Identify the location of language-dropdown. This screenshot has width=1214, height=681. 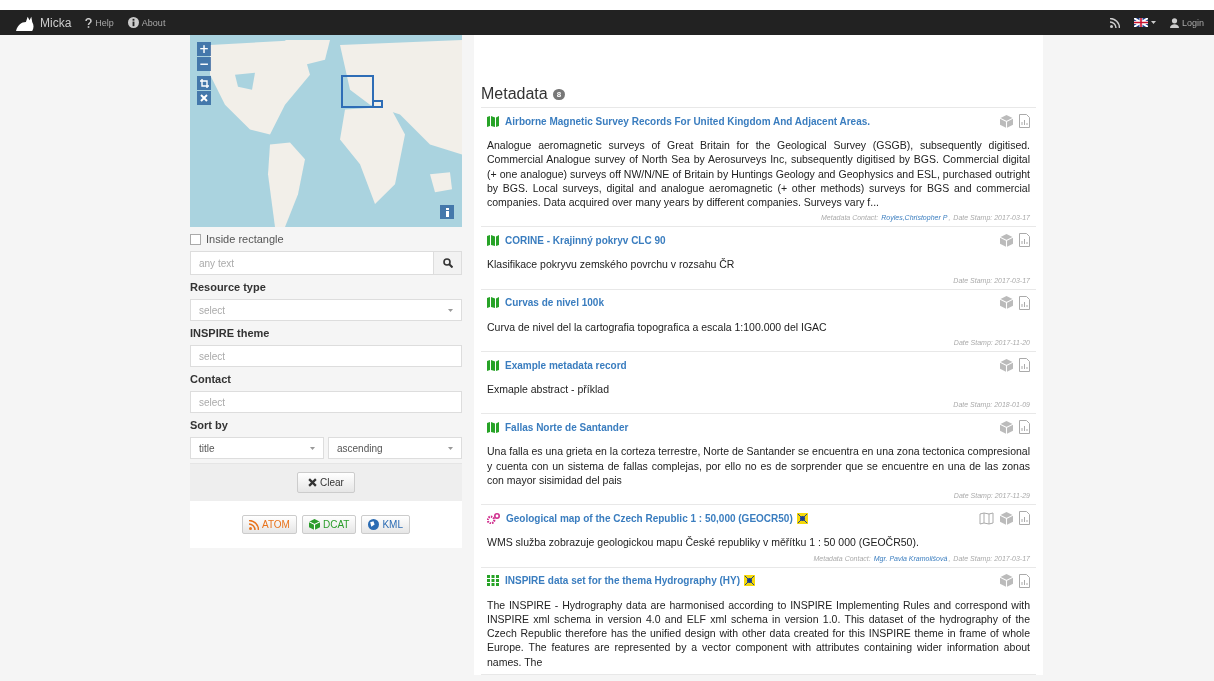
(1144, 22).